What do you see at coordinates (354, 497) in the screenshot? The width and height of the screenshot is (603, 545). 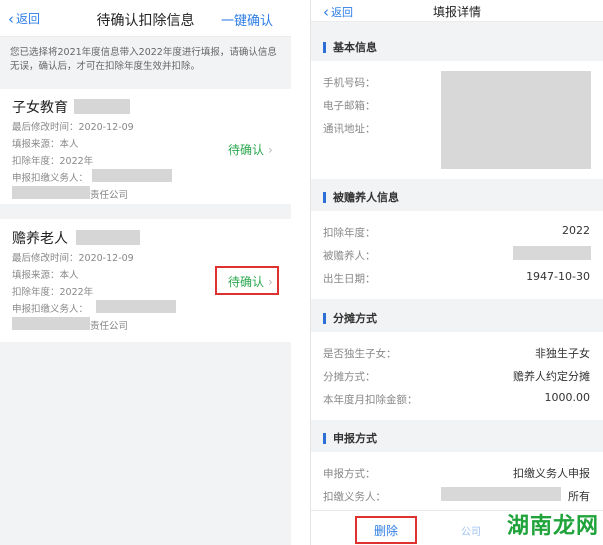 I see `withholder-label: 扣缴义务人：` at bounding box center [354, 497].